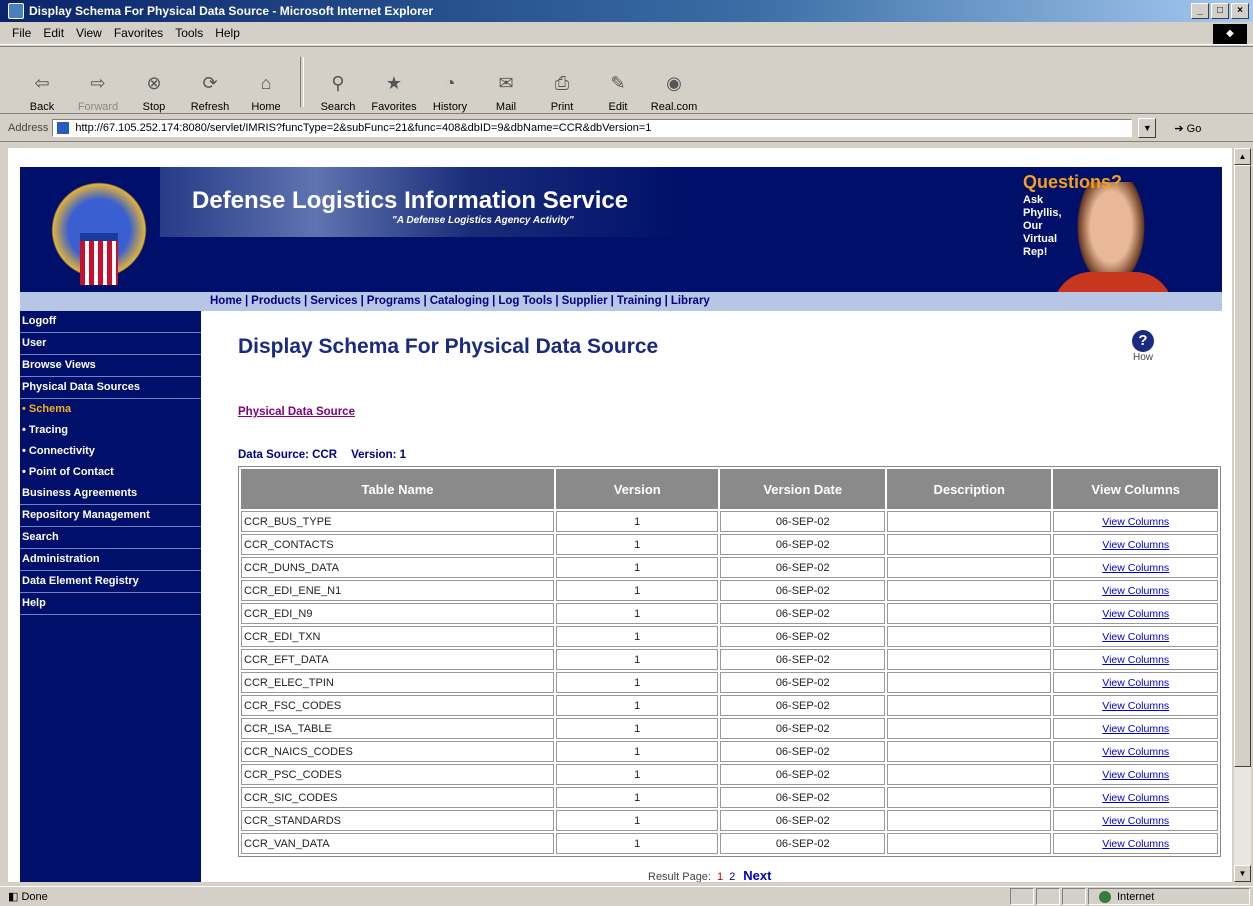 The width and height of the screenshot is (1253, 906). What do you see at coordinates (562, 83) in the screenshot?
I see `print-button: ⎙ Print` at bounding box center [562, 83].